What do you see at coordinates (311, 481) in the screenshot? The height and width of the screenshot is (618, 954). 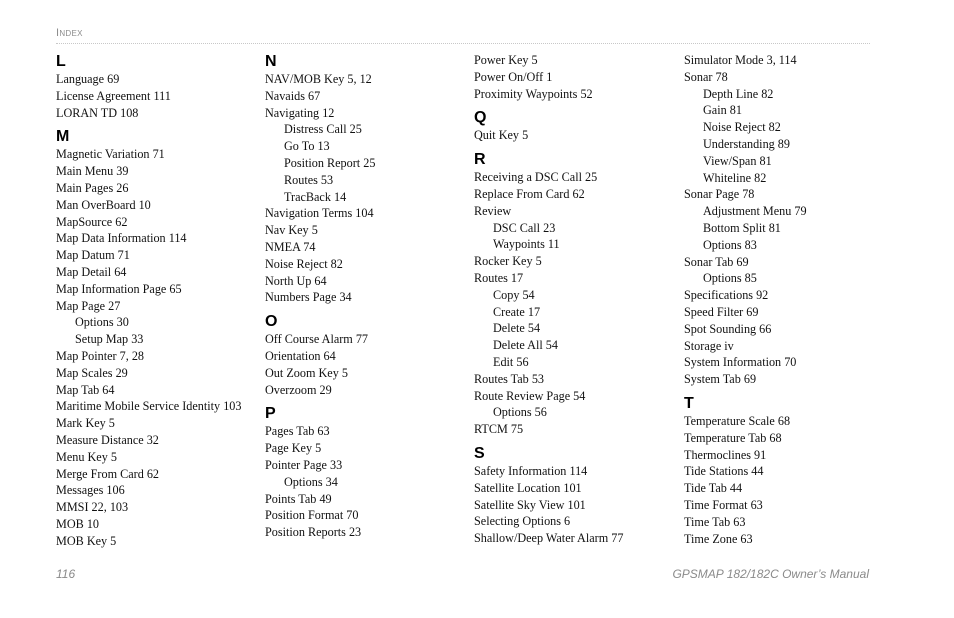 I see `index-subentry: Options 34` at bounding box center [311, 481].